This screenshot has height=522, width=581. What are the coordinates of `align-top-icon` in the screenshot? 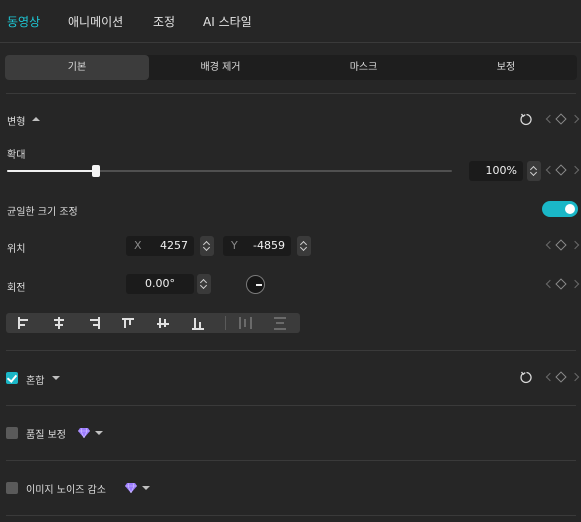 It's located at (129, 323).